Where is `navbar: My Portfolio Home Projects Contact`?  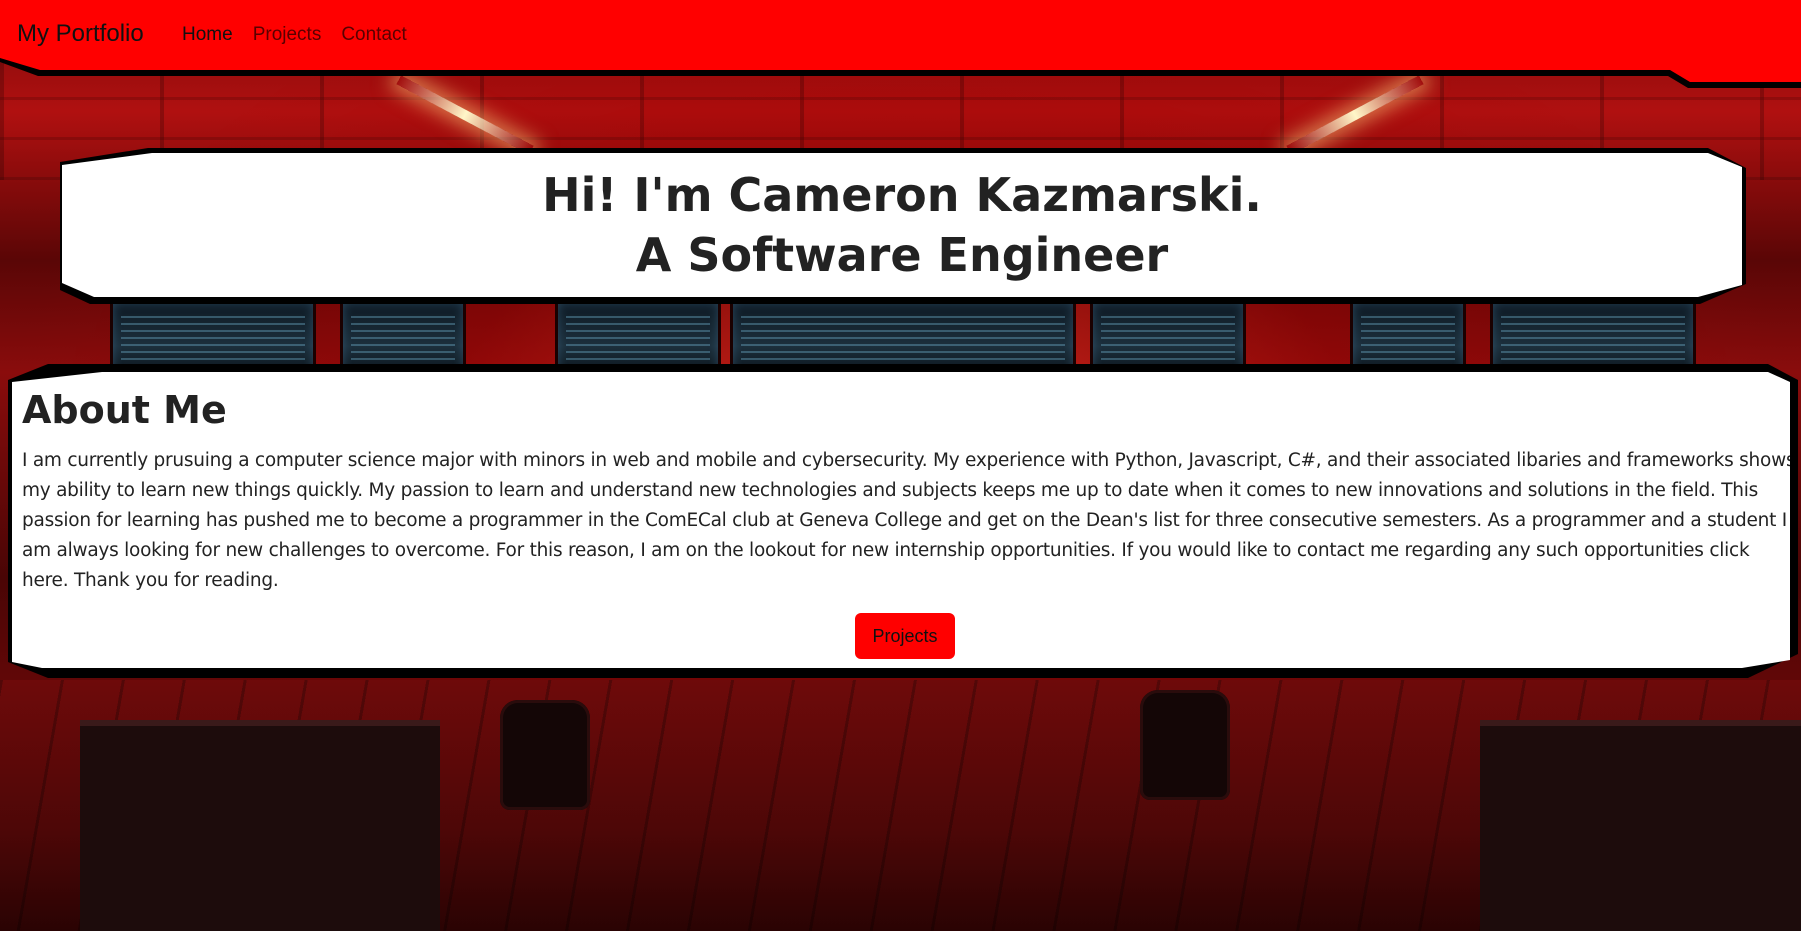 navbar: My Portfolio Home Projects Contact is located at coordinates (900, 41).